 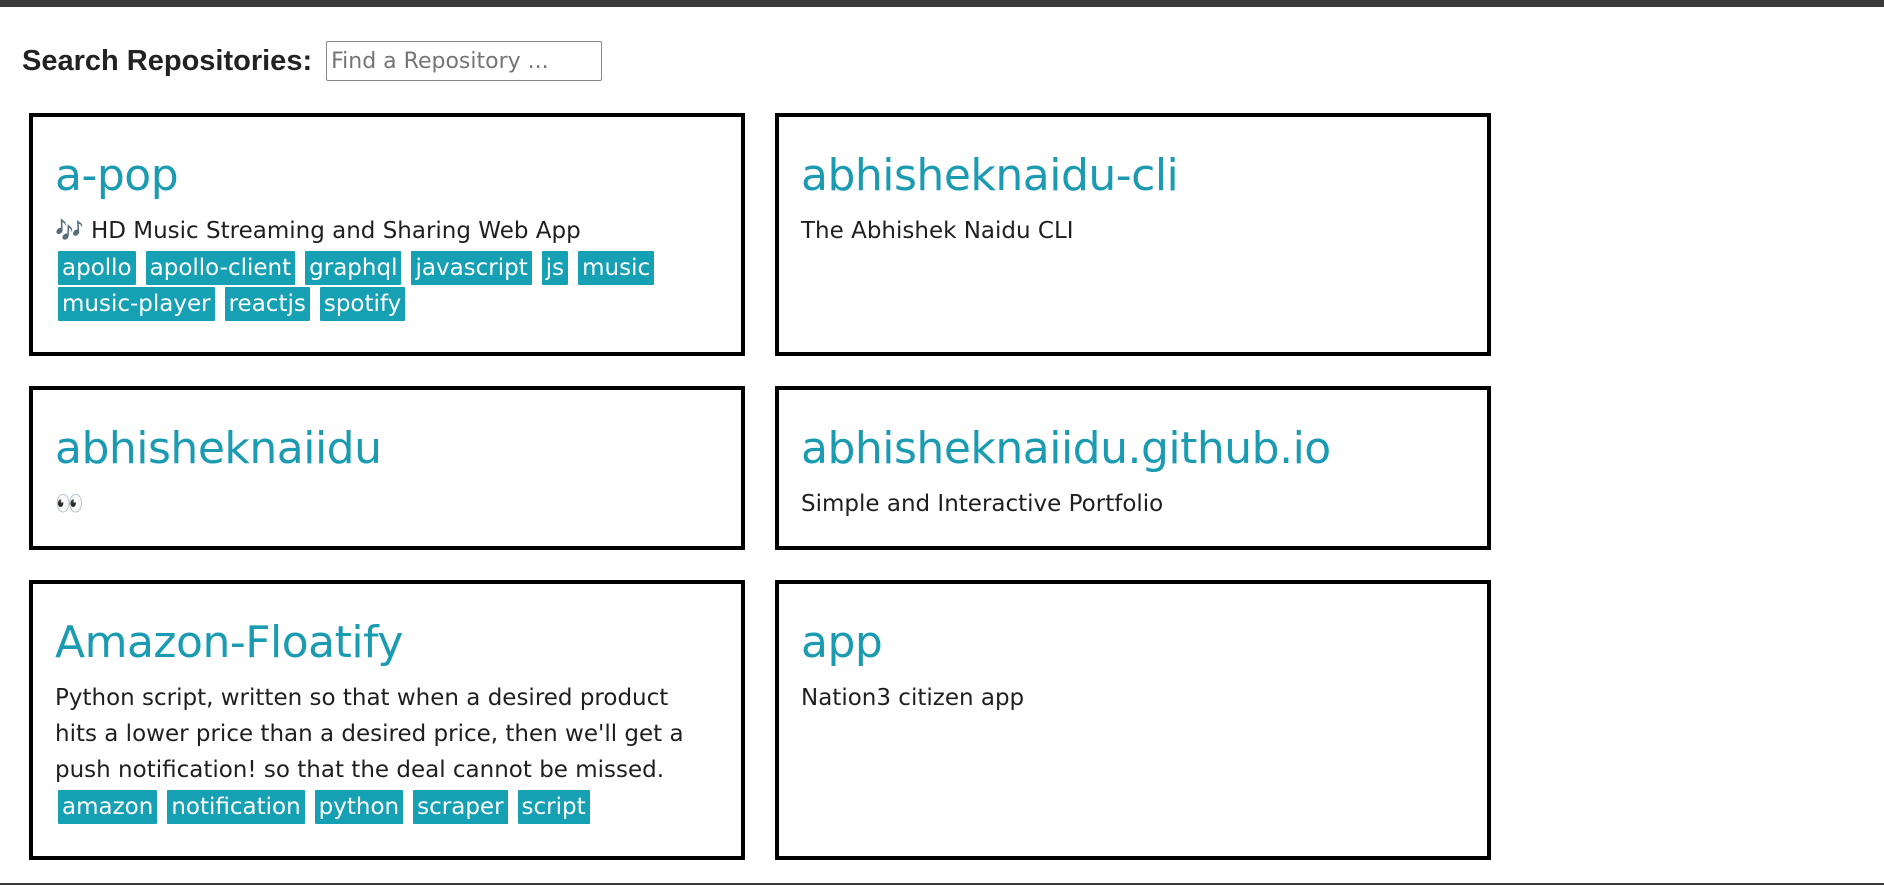 What do you see at coordinates (353, 268) in the screenshot?
I see `topic-tag: graphql` at bounding box center [353, 268].